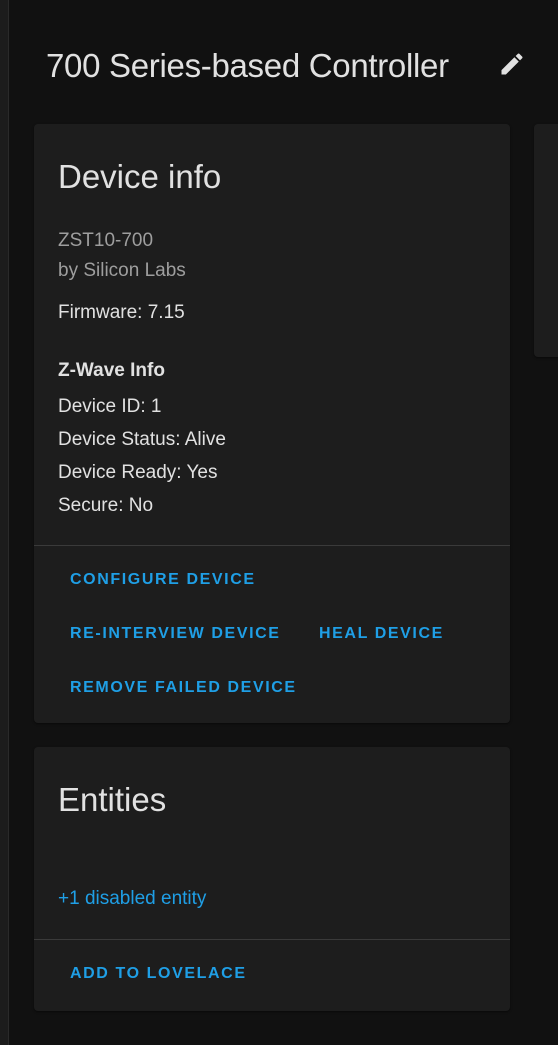 This screenshot has width=558, height=1045. What do you see at coordinates (142, 439) in the screenshot?
I see `device-status: Device Status: Alive` at bounding box center [142, 439].